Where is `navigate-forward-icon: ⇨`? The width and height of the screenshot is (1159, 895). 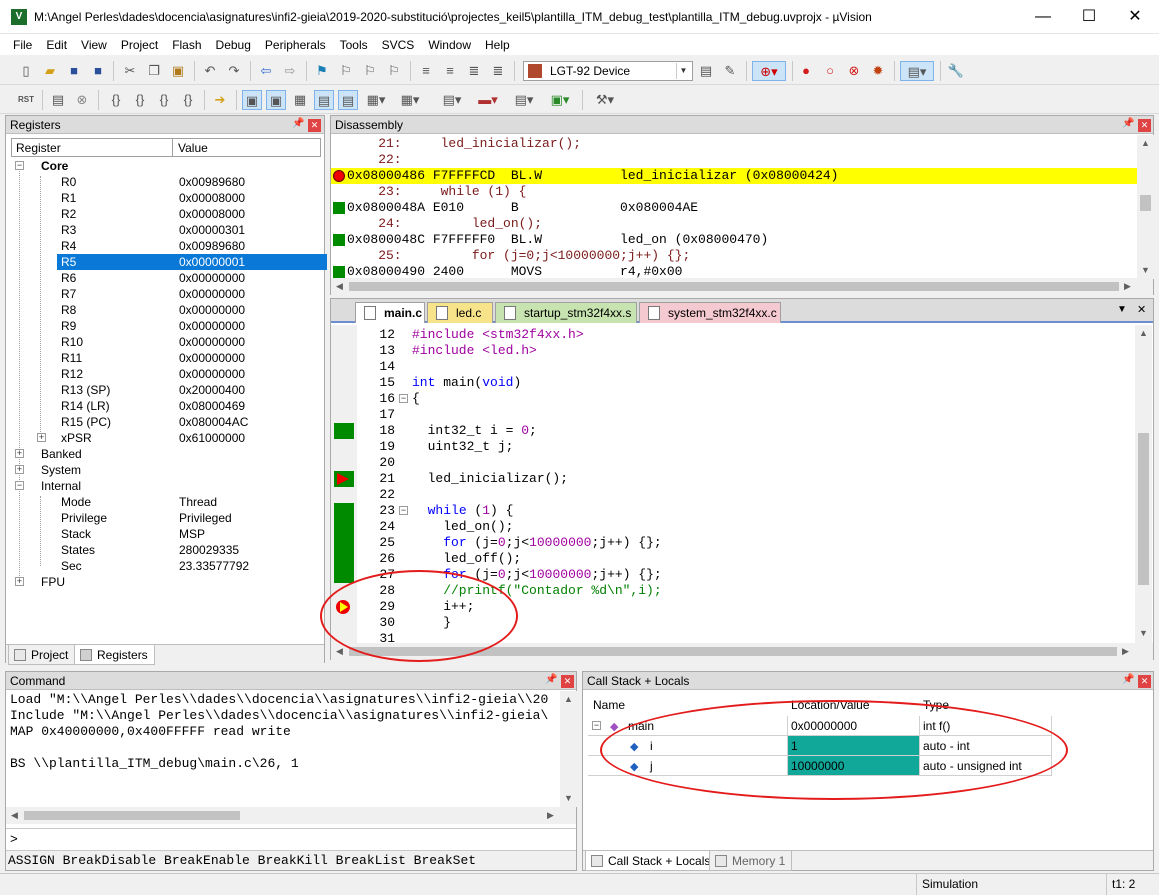 navigate-forward-icon: ⇨ is located at coordinates (290, 71).